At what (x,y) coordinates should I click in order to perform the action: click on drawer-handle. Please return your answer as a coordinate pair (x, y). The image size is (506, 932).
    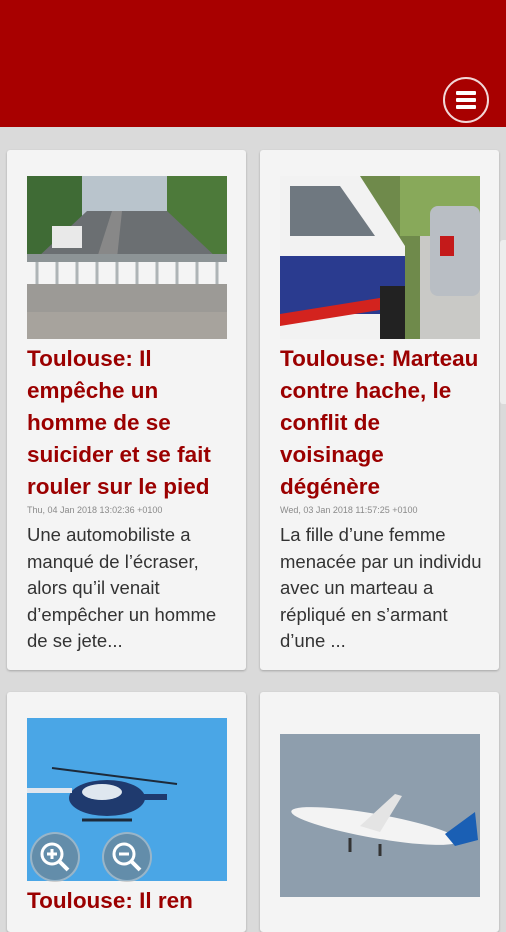
    Looking at the image, I should click on (503, 322).